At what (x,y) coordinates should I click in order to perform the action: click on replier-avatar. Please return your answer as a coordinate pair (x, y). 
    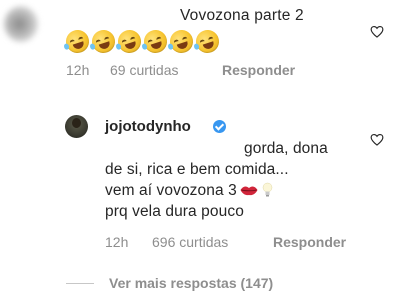
    Looking at the image, I should click on (76, 126).